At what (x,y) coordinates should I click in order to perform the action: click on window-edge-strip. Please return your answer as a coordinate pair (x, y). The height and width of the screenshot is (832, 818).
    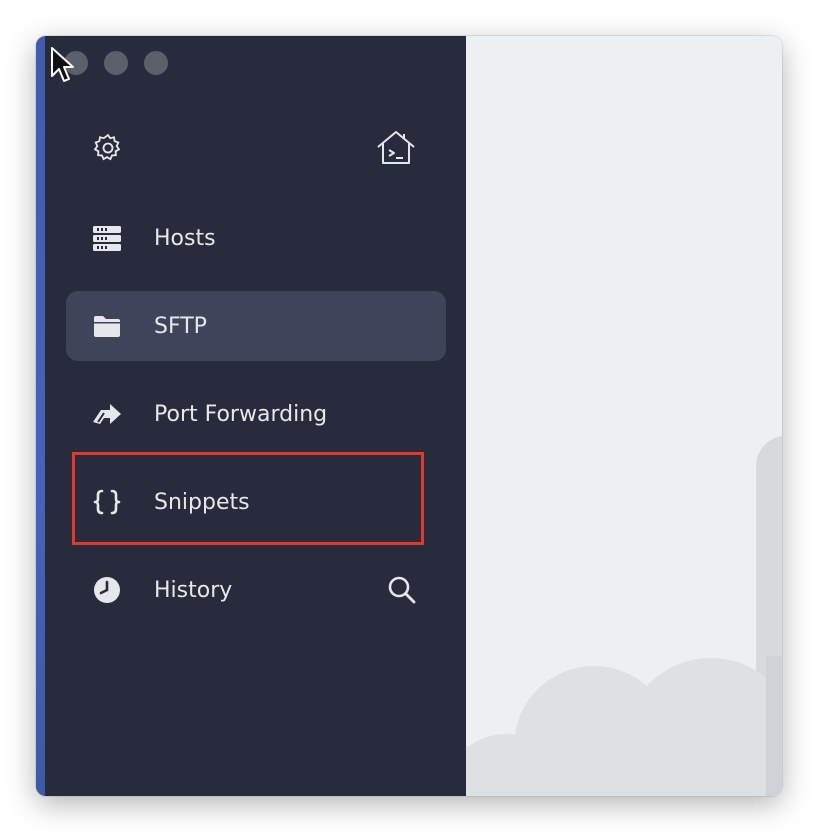
    Looking at the image, I should click on (40, 416).